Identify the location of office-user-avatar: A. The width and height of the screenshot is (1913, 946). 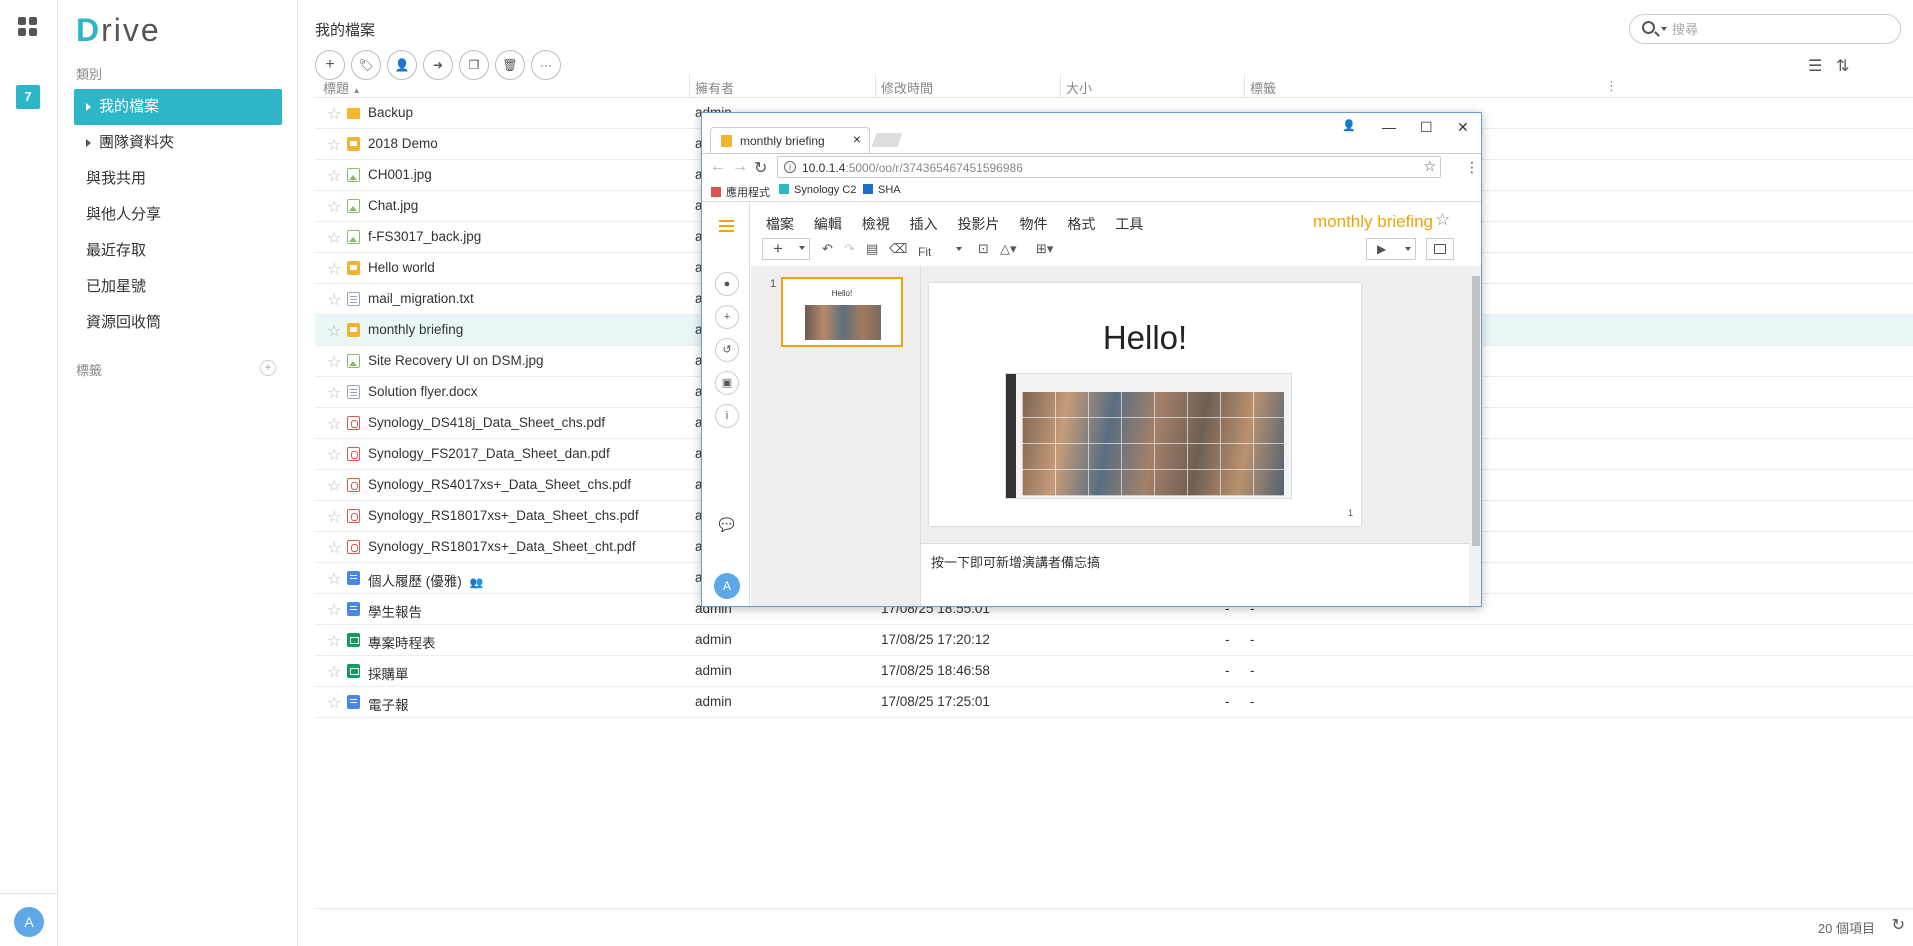
(727, 586).